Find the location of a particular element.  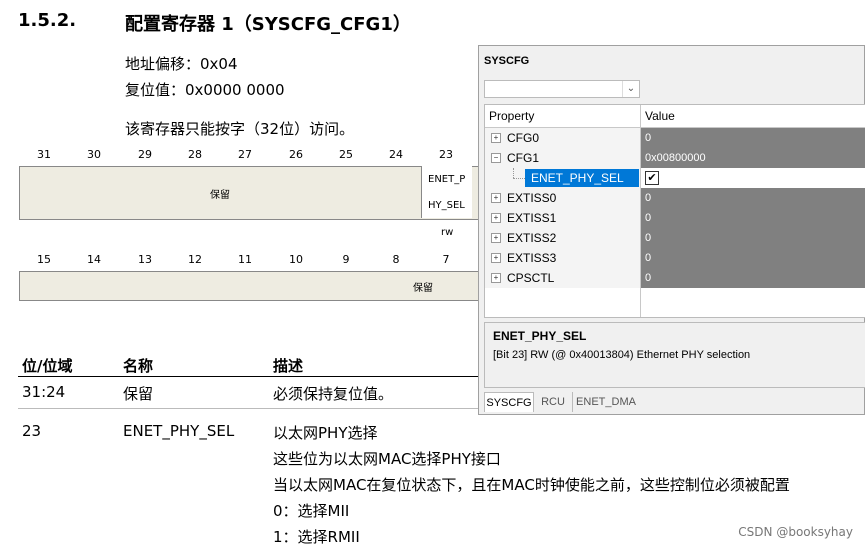

bit-number: 13 is located at coordinates (145, 259).